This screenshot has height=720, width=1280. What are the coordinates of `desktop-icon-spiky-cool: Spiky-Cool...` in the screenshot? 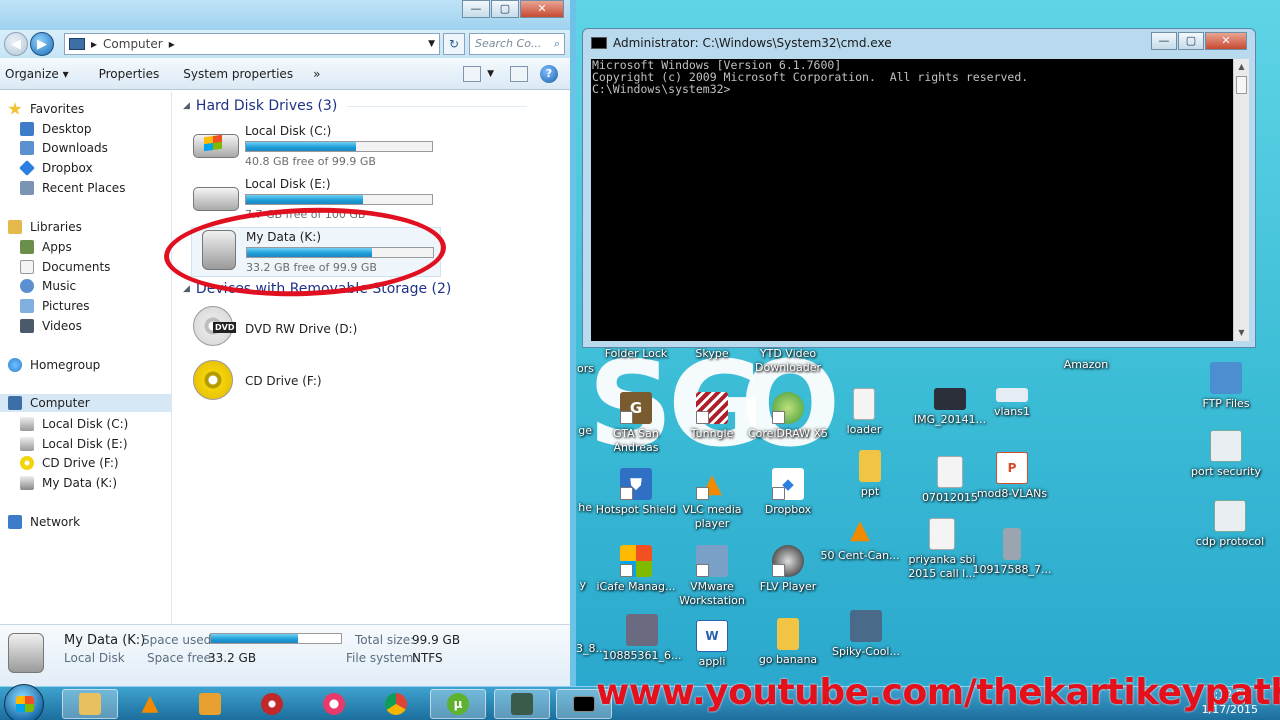 It's located at (866, 634).